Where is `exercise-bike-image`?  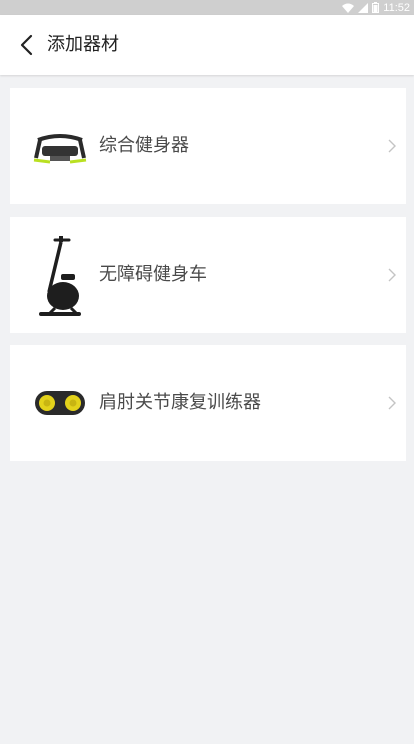
exercise-bike-image is located at coordinates (60, 275).